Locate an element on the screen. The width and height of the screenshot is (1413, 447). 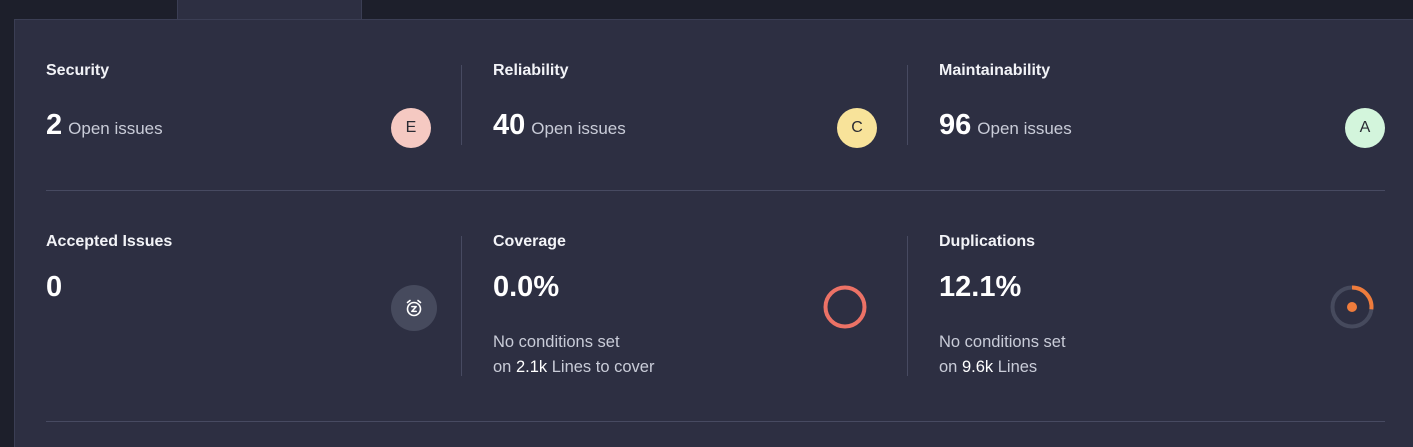
coverage-prefix: on is located at coordinates (502, 367).